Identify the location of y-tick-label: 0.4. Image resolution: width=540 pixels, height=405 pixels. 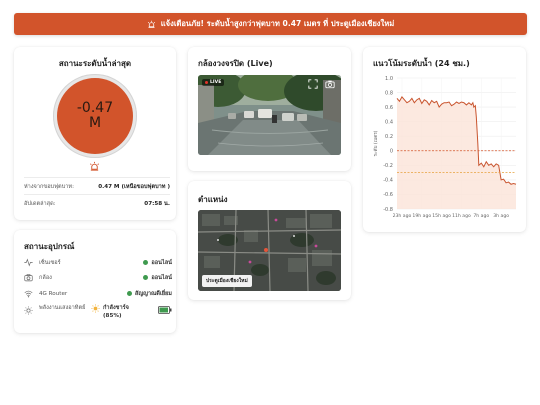
(389, 122).